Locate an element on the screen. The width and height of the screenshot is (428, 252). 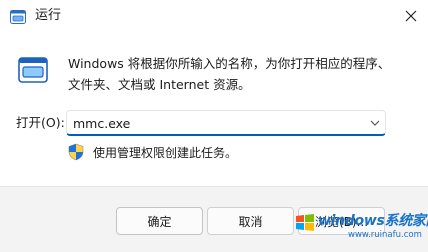
run-app-icon is located at coordinates (18, 16).